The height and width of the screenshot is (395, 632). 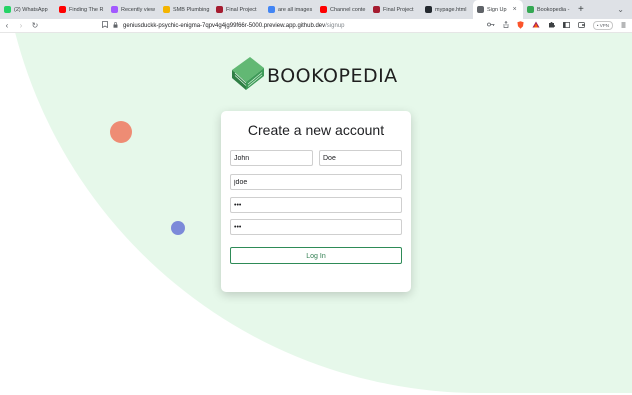 What do you see at coordinates (520, 25) in the screenshot?
I see `brave-shield-icon` at bounding box center [520, 25].